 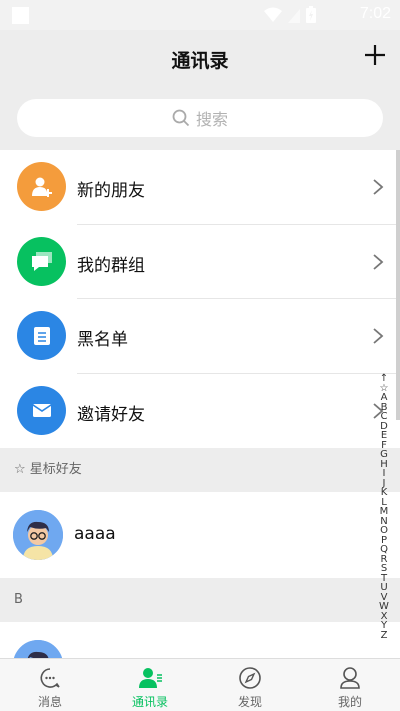 I want to click on system-icons, so click(x=290, y=14).